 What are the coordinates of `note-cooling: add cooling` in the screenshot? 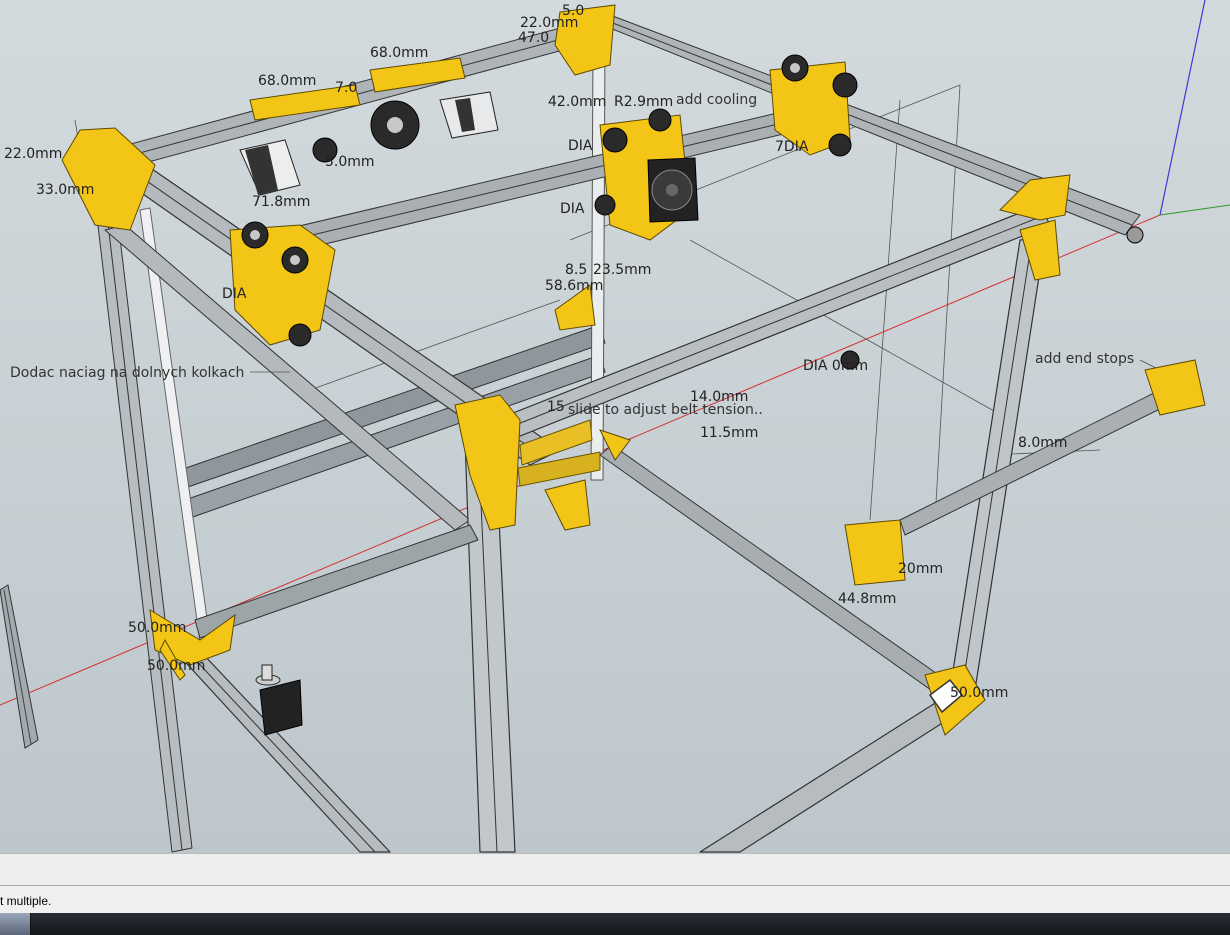 It's located at (716, 100).